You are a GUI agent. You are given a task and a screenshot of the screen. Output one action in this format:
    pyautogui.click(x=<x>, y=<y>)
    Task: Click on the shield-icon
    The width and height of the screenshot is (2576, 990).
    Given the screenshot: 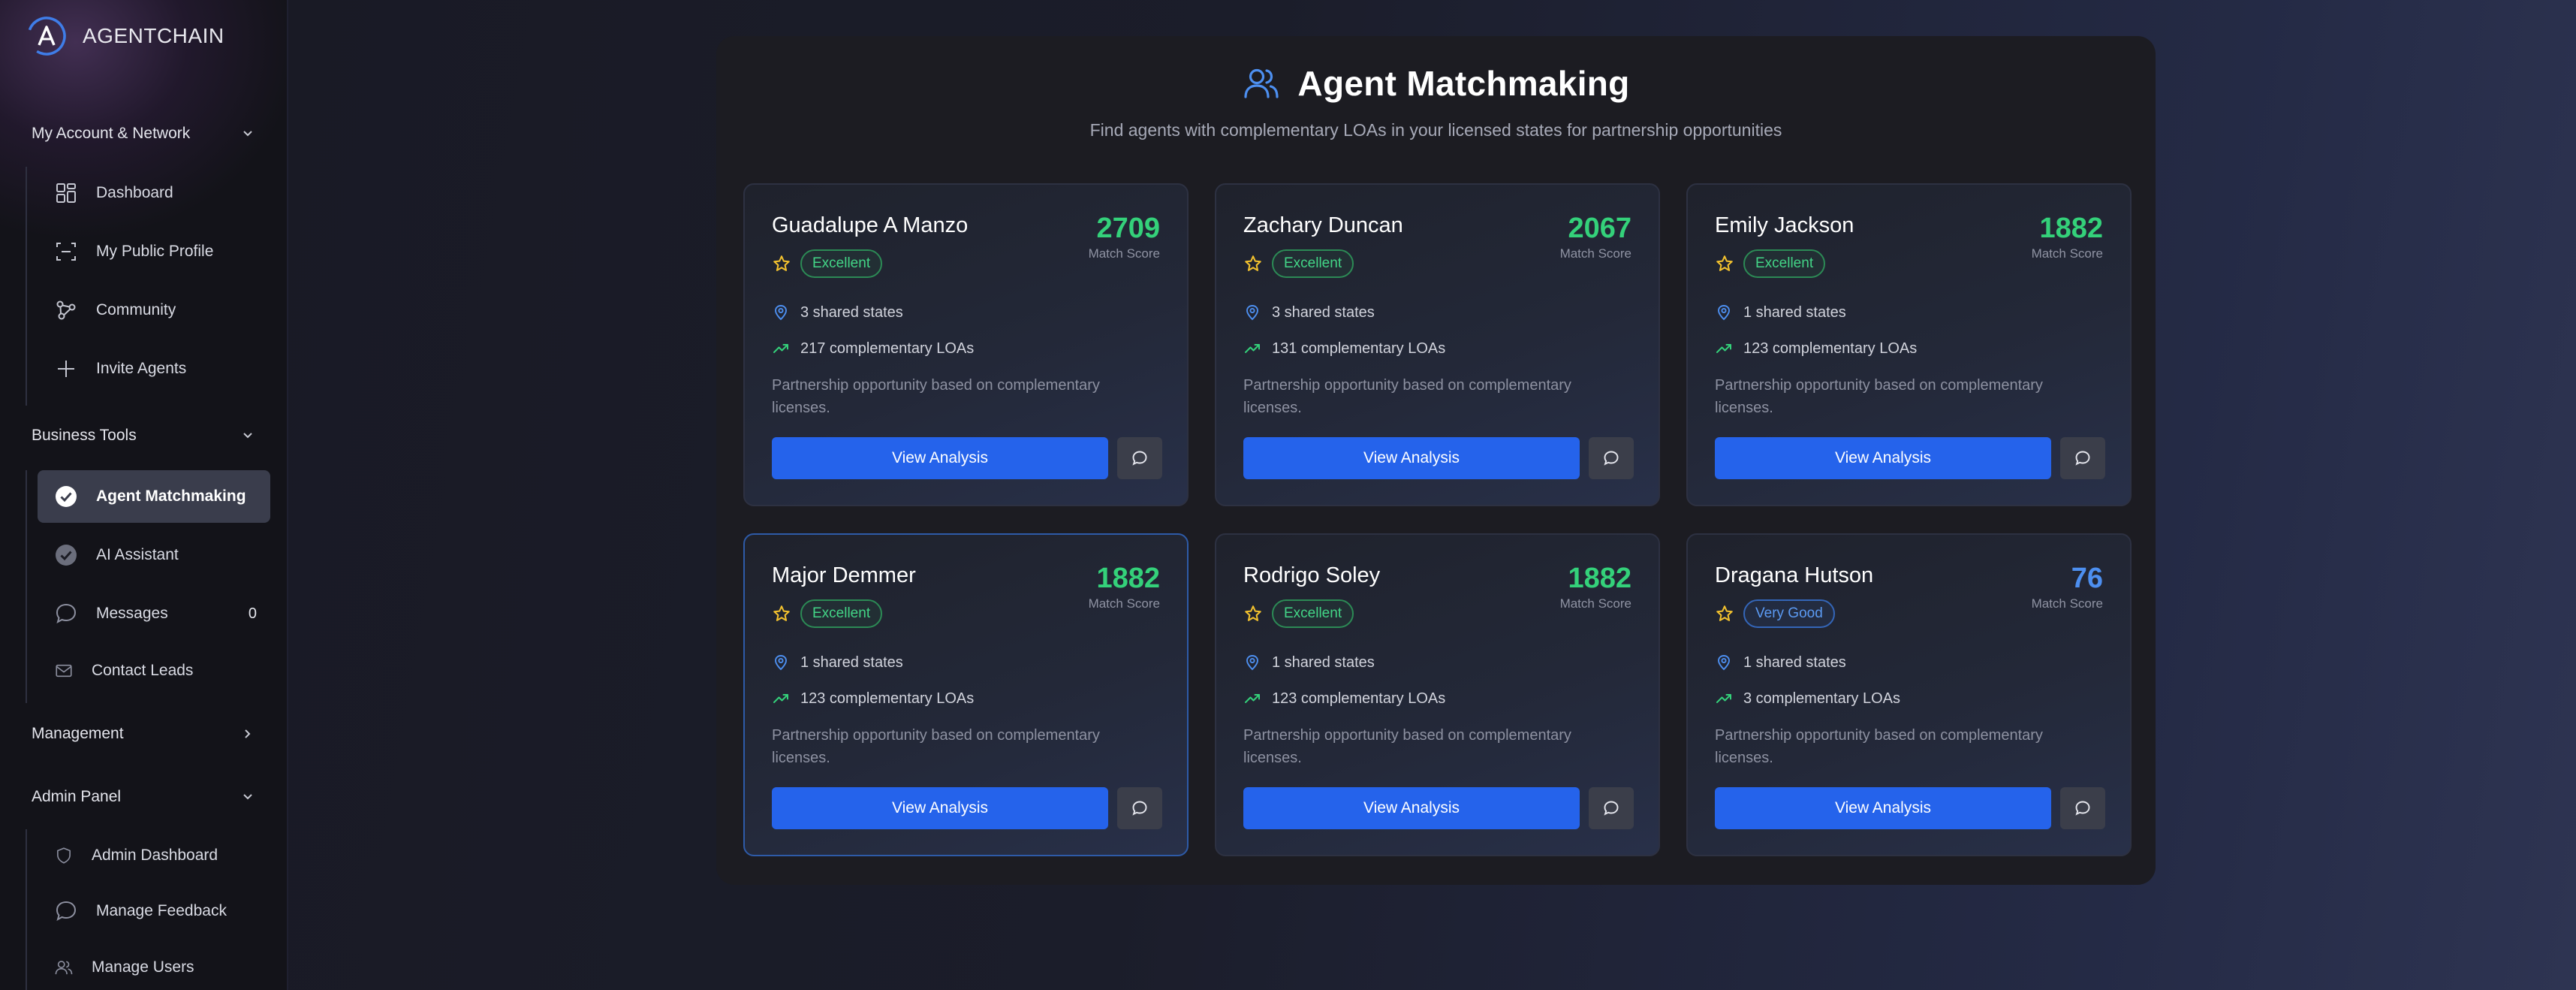 What is the action you would take?
    pyautogui.click(x=64, y=855)
    